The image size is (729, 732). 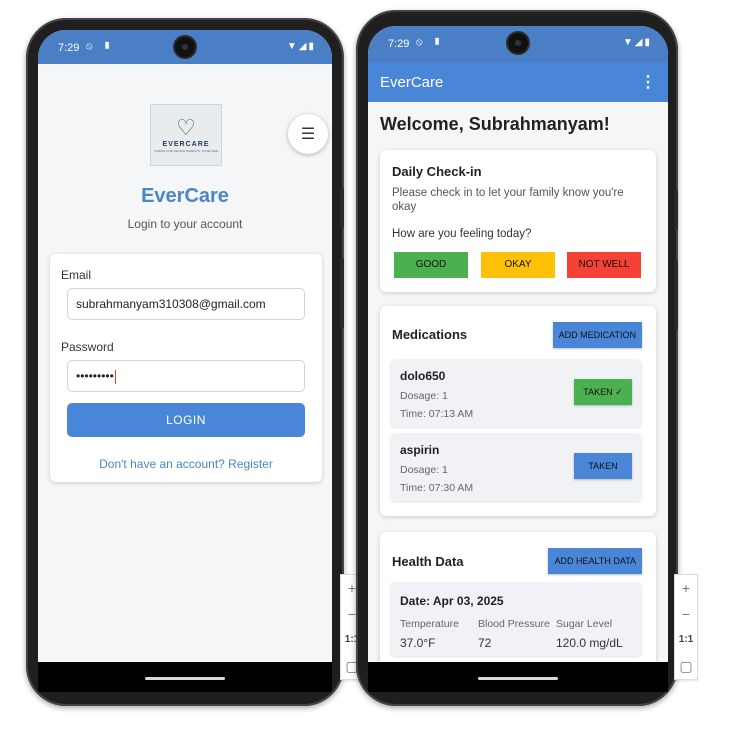 What do you see at coordinates (516, 467) in the screenshot?
I see `medication-item: aspirin Dosage: 1 Time: 07:30 AM TAKEN` at bounding box center [516, 467].